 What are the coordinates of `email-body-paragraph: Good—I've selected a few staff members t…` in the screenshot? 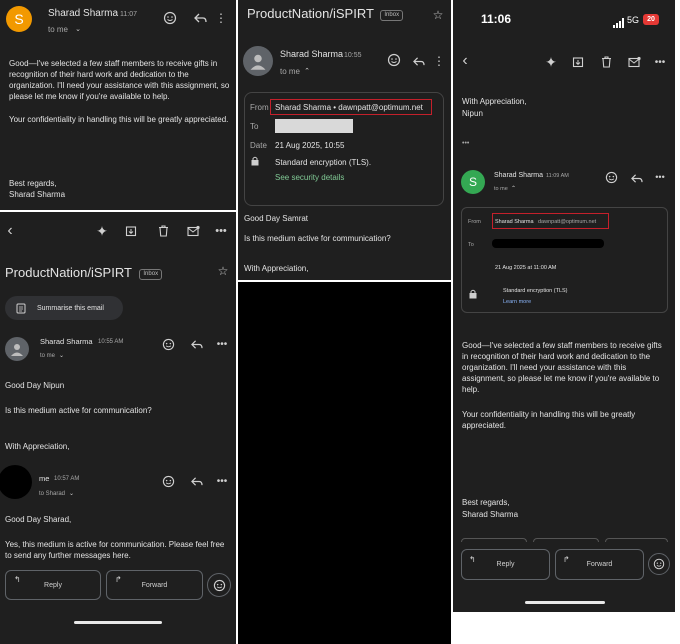 It's located at (119, 80).